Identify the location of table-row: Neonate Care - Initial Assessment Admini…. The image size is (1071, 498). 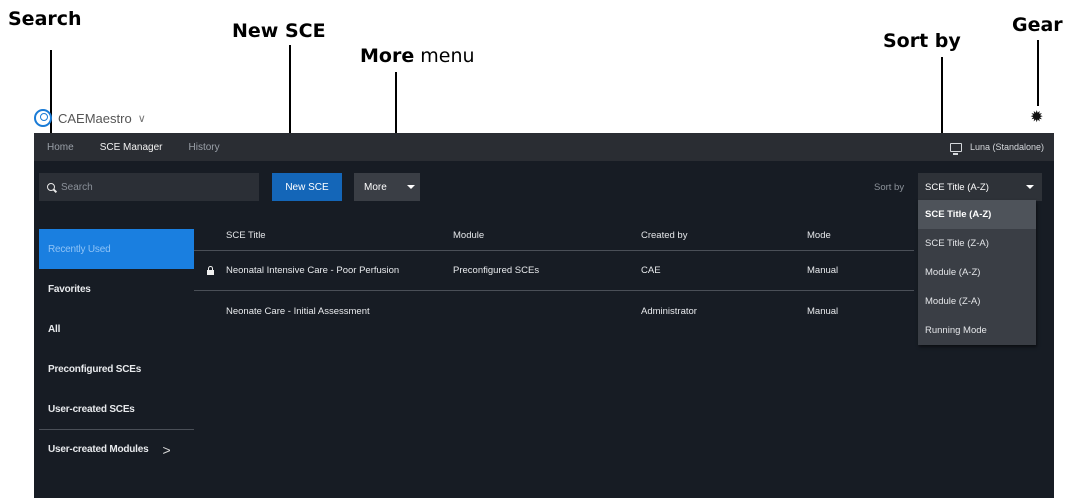
(554, 311).